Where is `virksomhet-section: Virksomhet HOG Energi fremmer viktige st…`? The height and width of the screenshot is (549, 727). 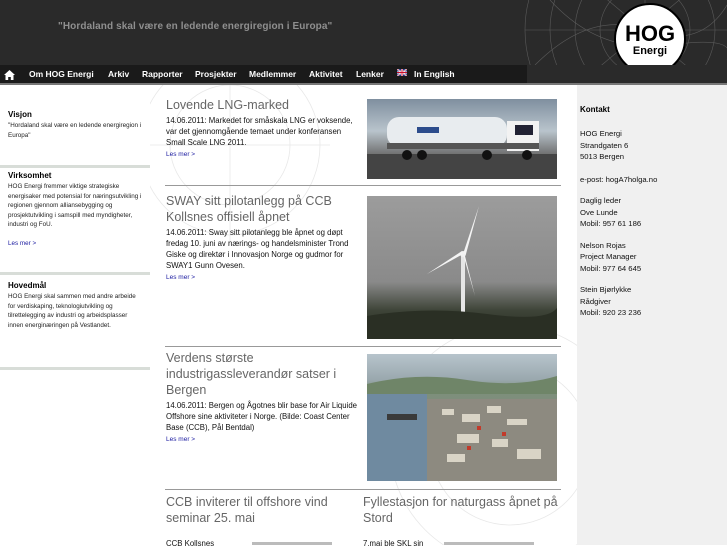 virksomhet-section: Virksomhet HOG Energi fremmer viktige st… is located at coordinates (75, 209).